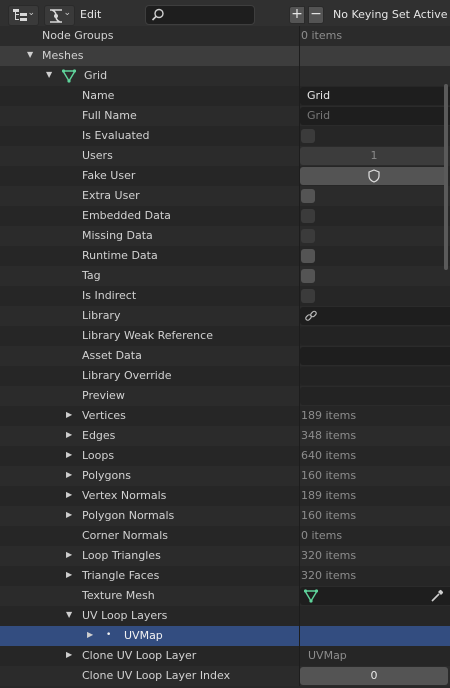  Describe the element at coordinates (375, 376) in the screenshot. I see `library-override-field` at that location.